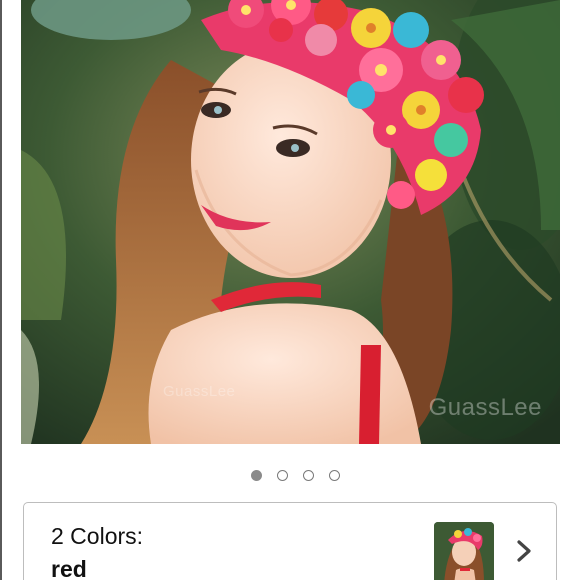  Describe the element at coordinates (97, 536) in the screenshot. I see `variation-label: 2 Colors:` at that location.